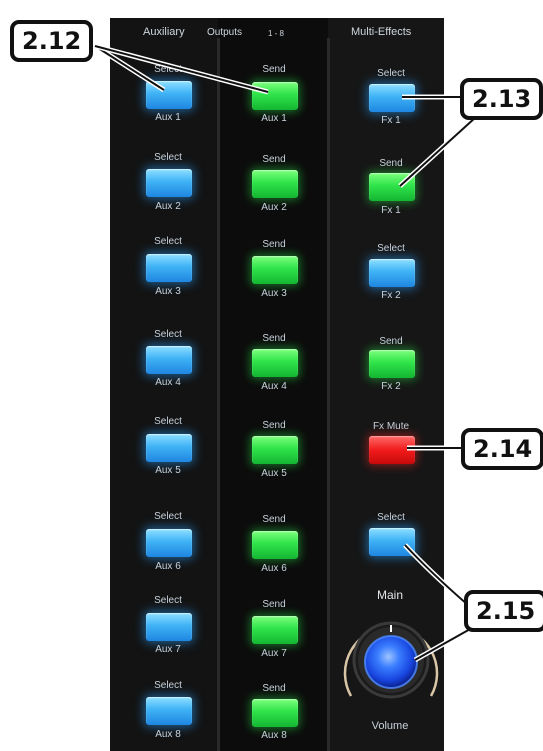 The width and height of the screenshot is (543, 751). I want to click on callout-2-12: 2.12, so click(52, 41).